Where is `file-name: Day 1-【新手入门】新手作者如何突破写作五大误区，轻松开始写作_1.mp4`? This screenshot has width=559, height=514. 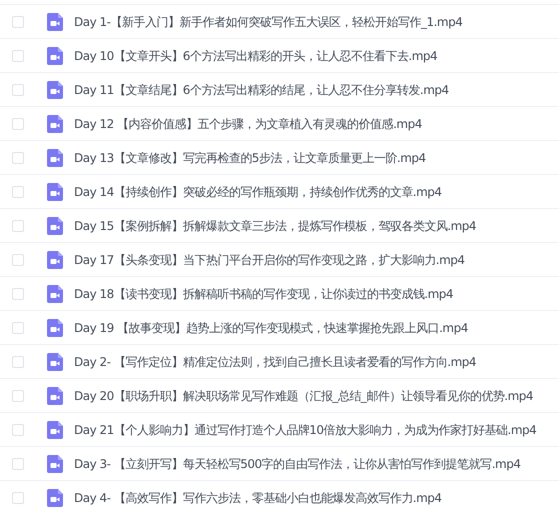 file-name: Day 1-【新手入门】新手作者如何突破写作五大误区，轻松开始写作_1.mp4 is located at coordinates (268, 21).